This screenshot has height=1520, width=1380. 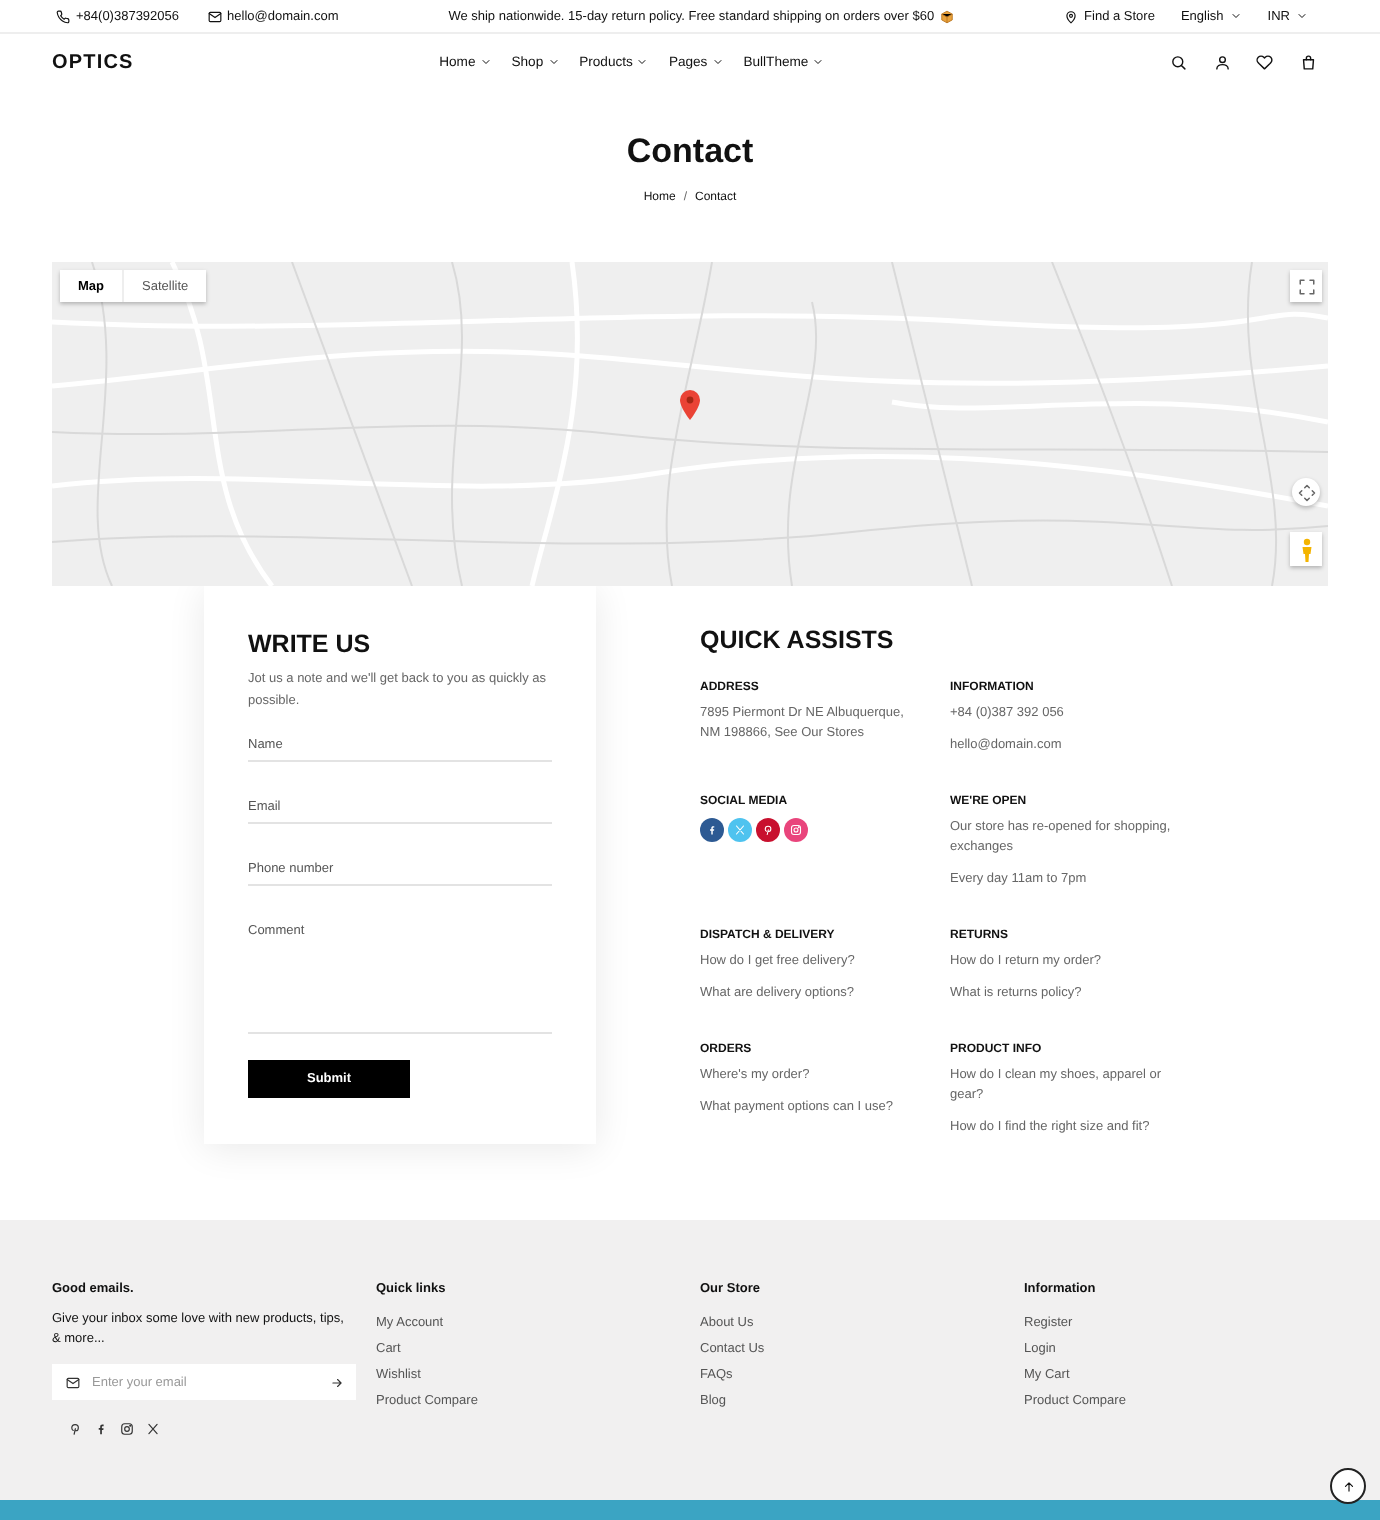 I want to click on map-marker-icon, so click(x=690, y=405).